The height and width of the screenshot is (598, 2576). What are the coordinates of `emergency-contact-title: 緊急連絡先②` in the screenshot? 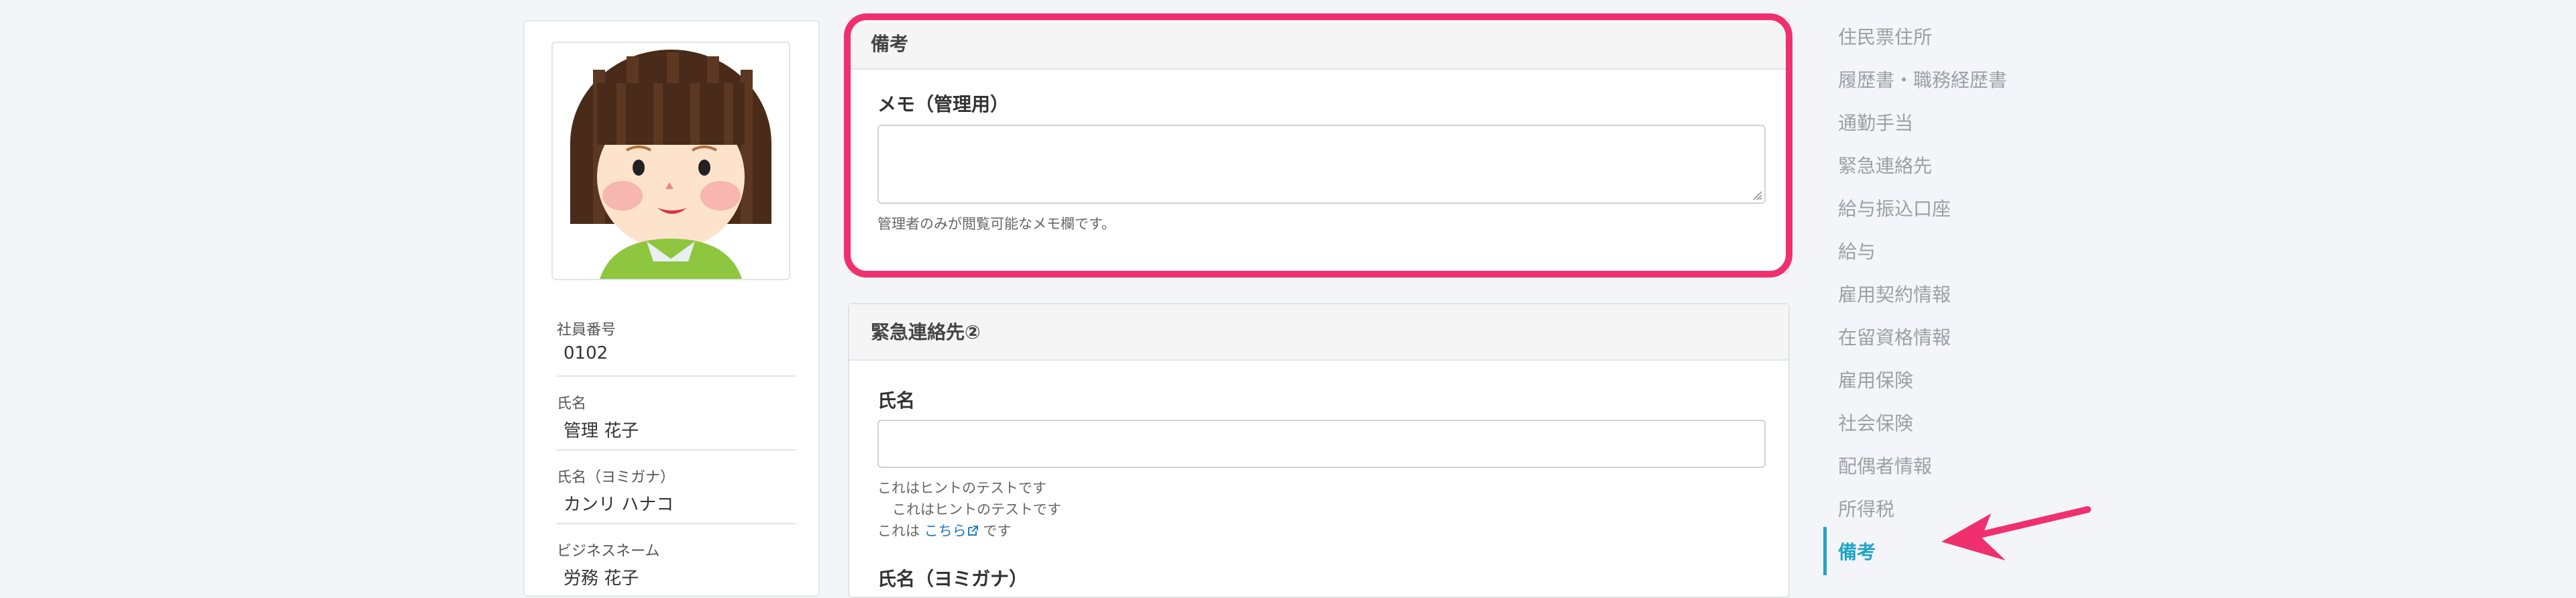 It's located at (1318, 332).